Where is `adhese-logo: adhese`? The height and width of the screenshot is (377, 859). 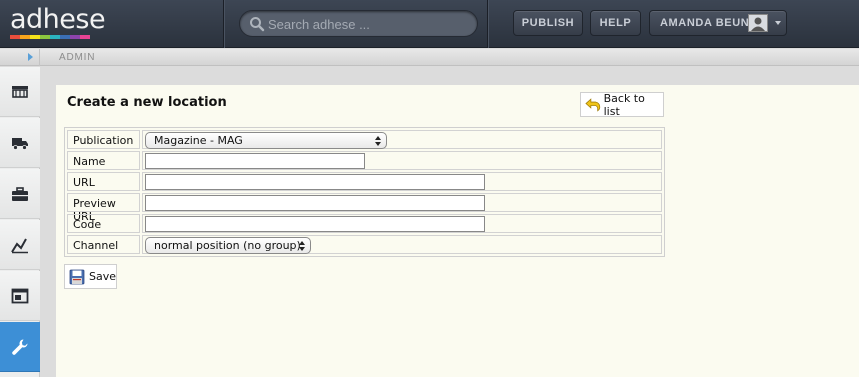 adhese-logo: adhese is located at coordinates (58, 22).